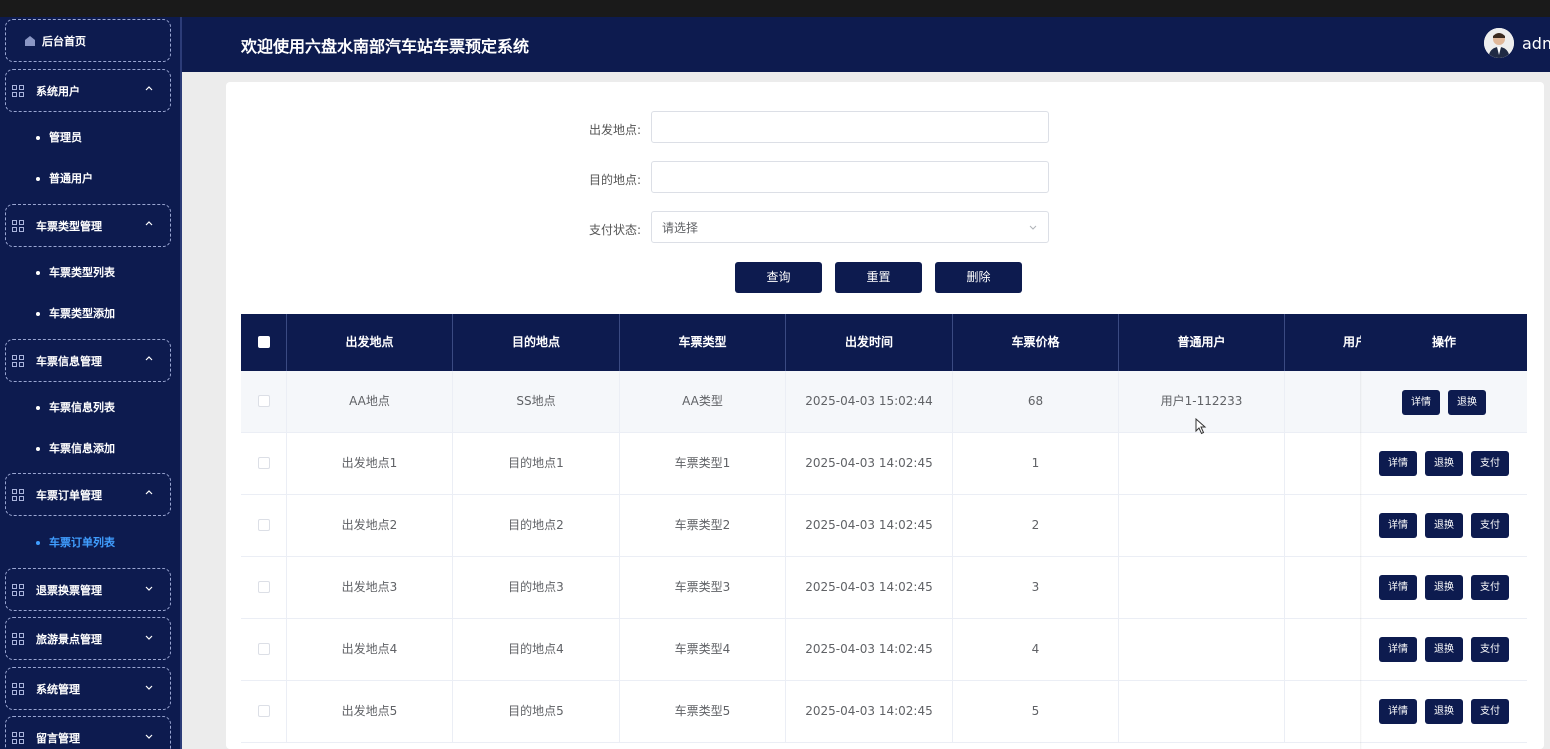  I want to click on query-button: 查询, so click(778, 277).